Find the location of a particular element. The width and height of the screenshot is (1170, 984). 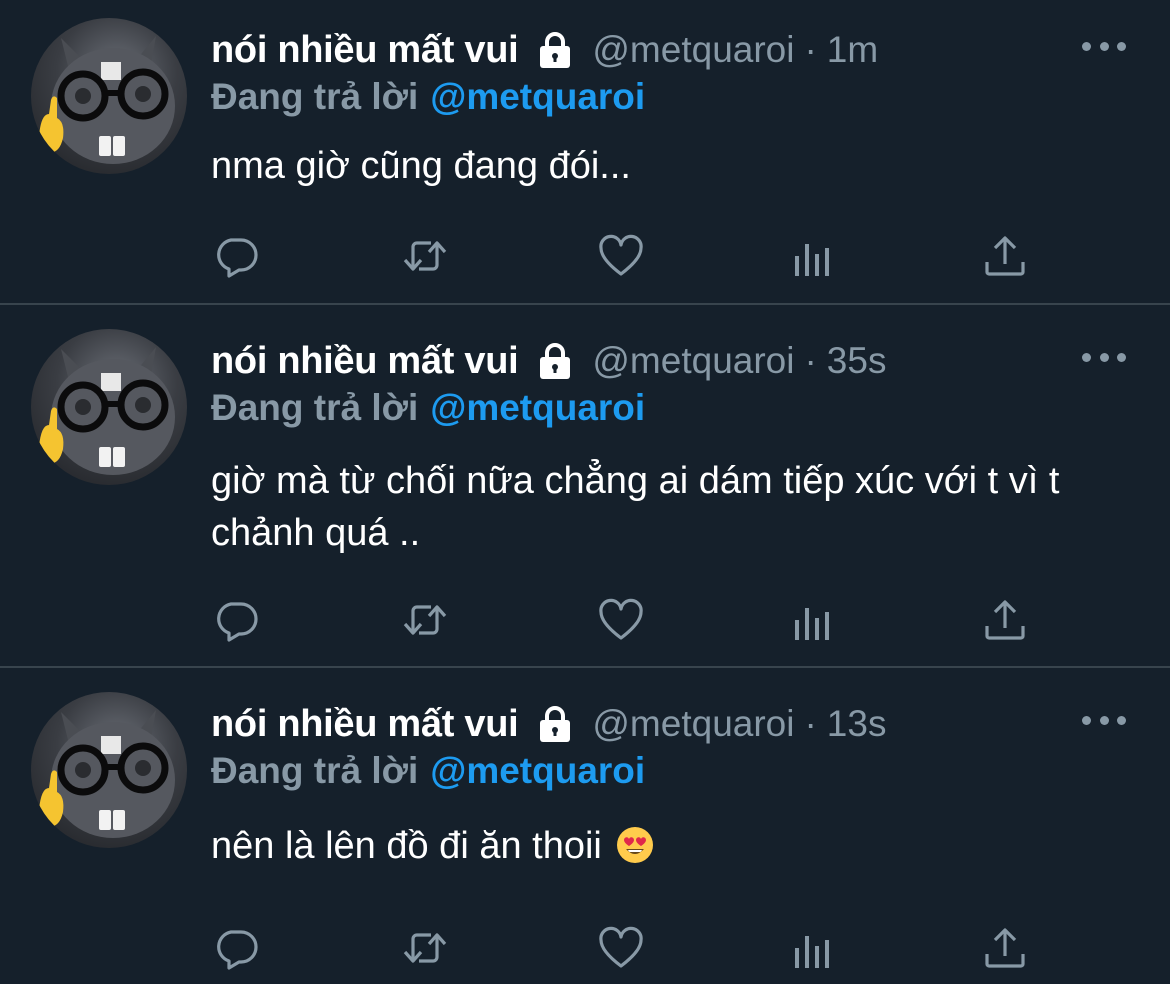

tweet-header: nói nhiều mất vui @metquaroi · 35s is located at coordinates (548, 361).